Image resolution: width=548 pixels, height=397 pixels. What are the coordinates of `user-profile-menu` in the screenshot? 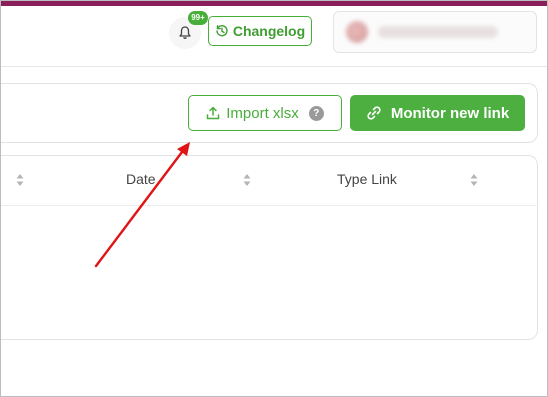 It's located at (435, 32).